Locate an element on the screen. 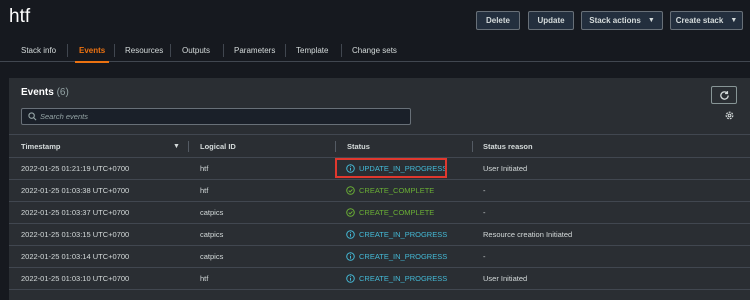 This screenshot has height=300, width=750. cell-timestamp: 2022-01-25 01:03:38 UTC+0700 is located at coordinates (75, 190).